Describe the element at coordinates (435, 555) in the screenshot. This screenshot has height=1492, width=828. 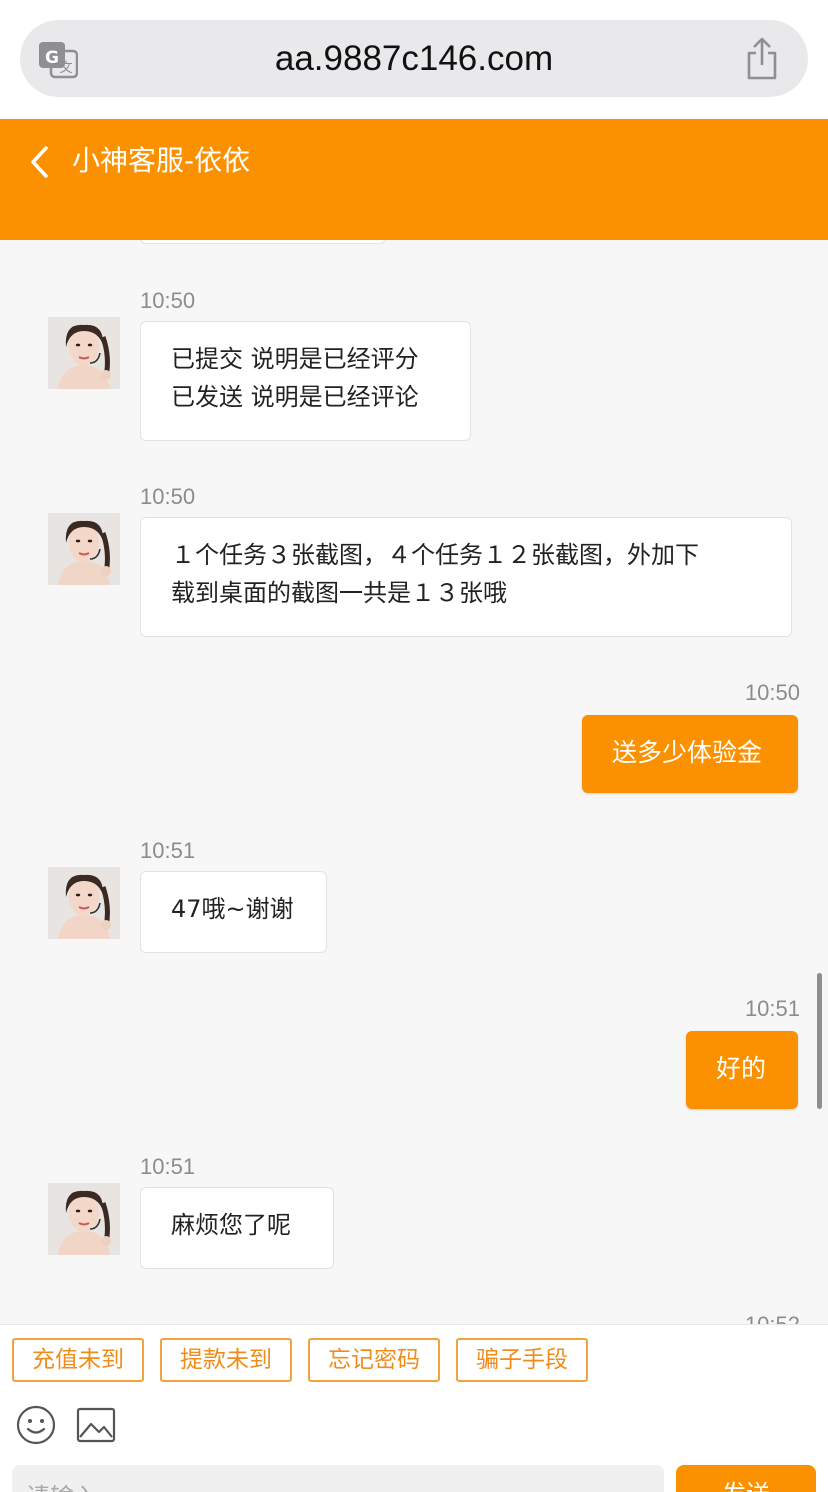
I see `message-text-line: １个任务３张截图，４个任务１２张截图，外加下` at that location.